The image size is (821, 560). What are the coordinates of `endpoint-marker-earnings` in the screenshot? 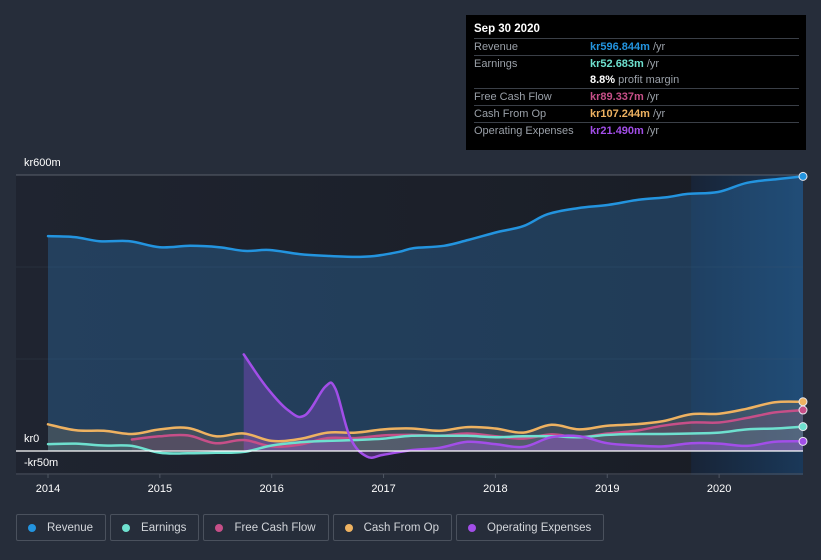 It's located at (803, 427).